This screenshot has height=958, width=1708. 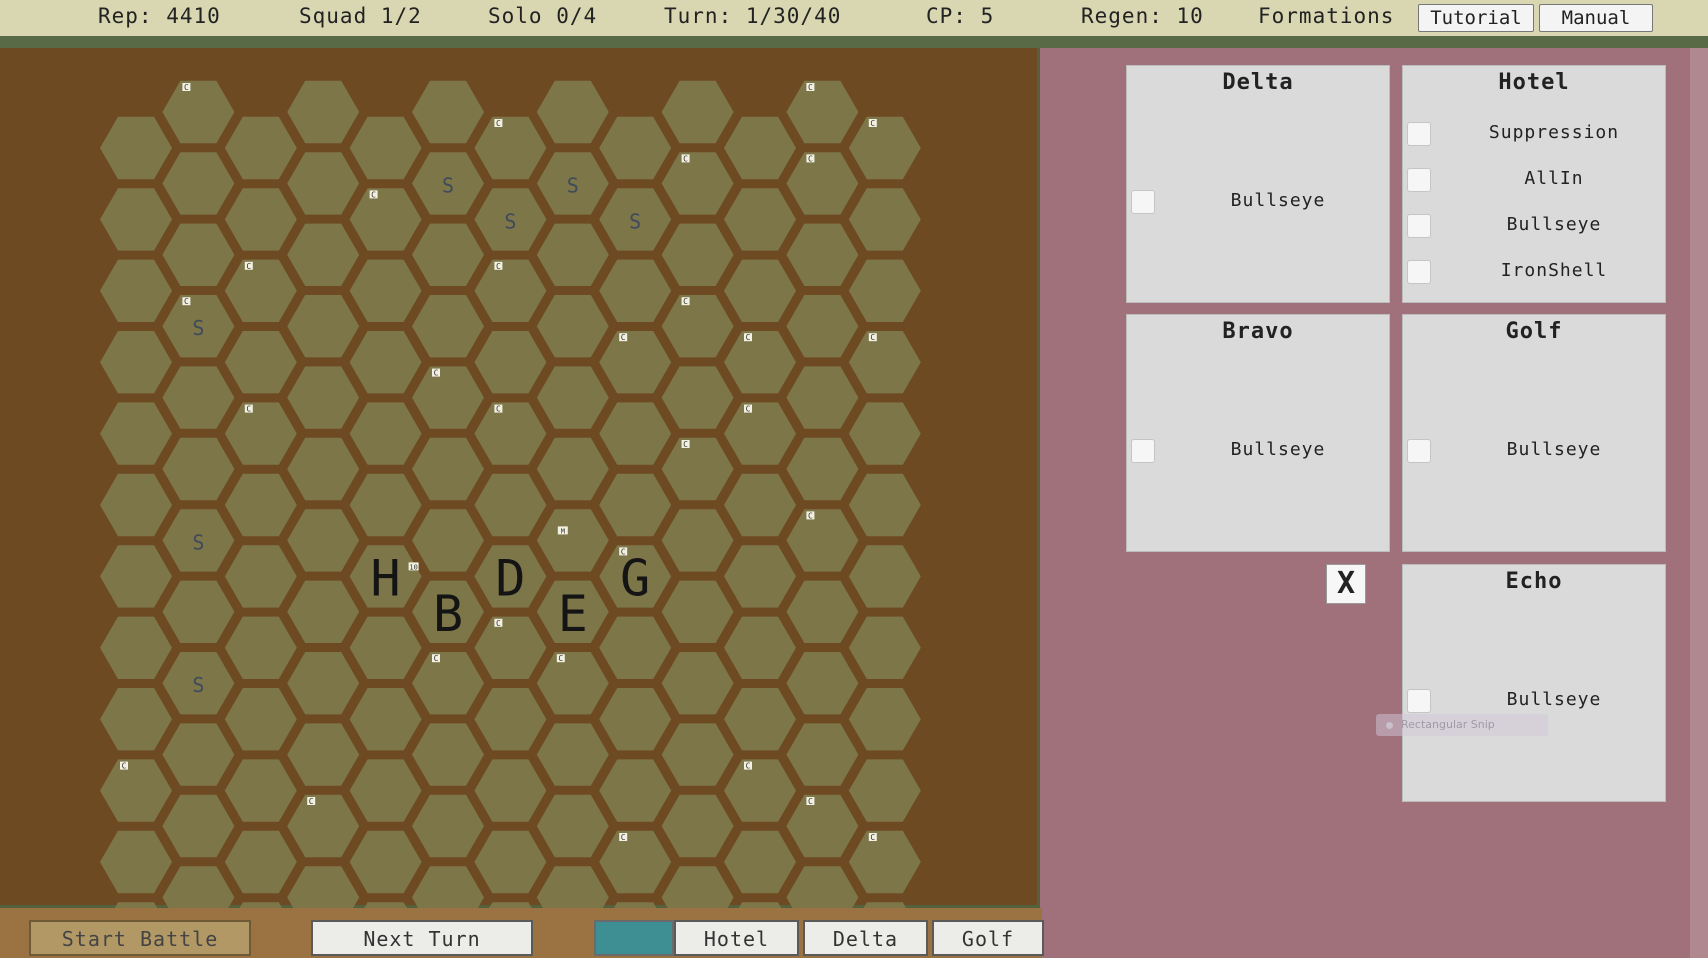 What do you see at coordinates (1534, 272) in the screenshot?
I see `option-row: IronShell` at bounding box center [1534, 272].